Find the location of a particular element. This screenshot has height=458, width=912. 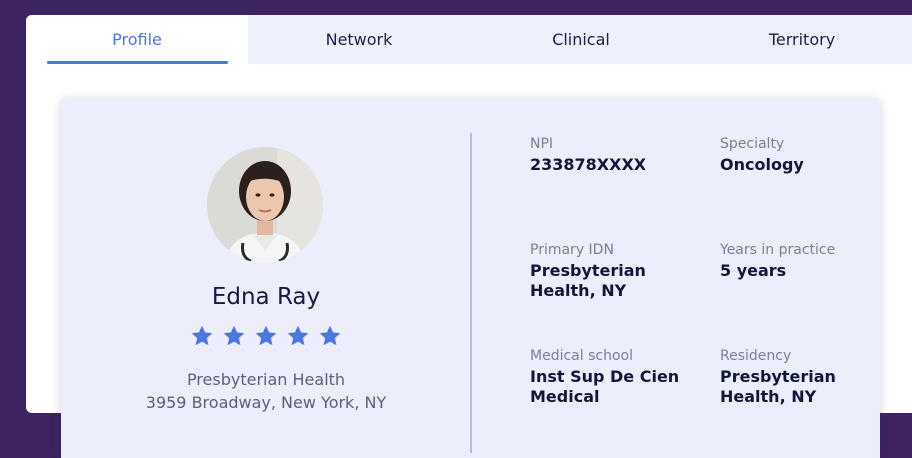

tab-profile-label: Profile is located at coordinates (137, 39).